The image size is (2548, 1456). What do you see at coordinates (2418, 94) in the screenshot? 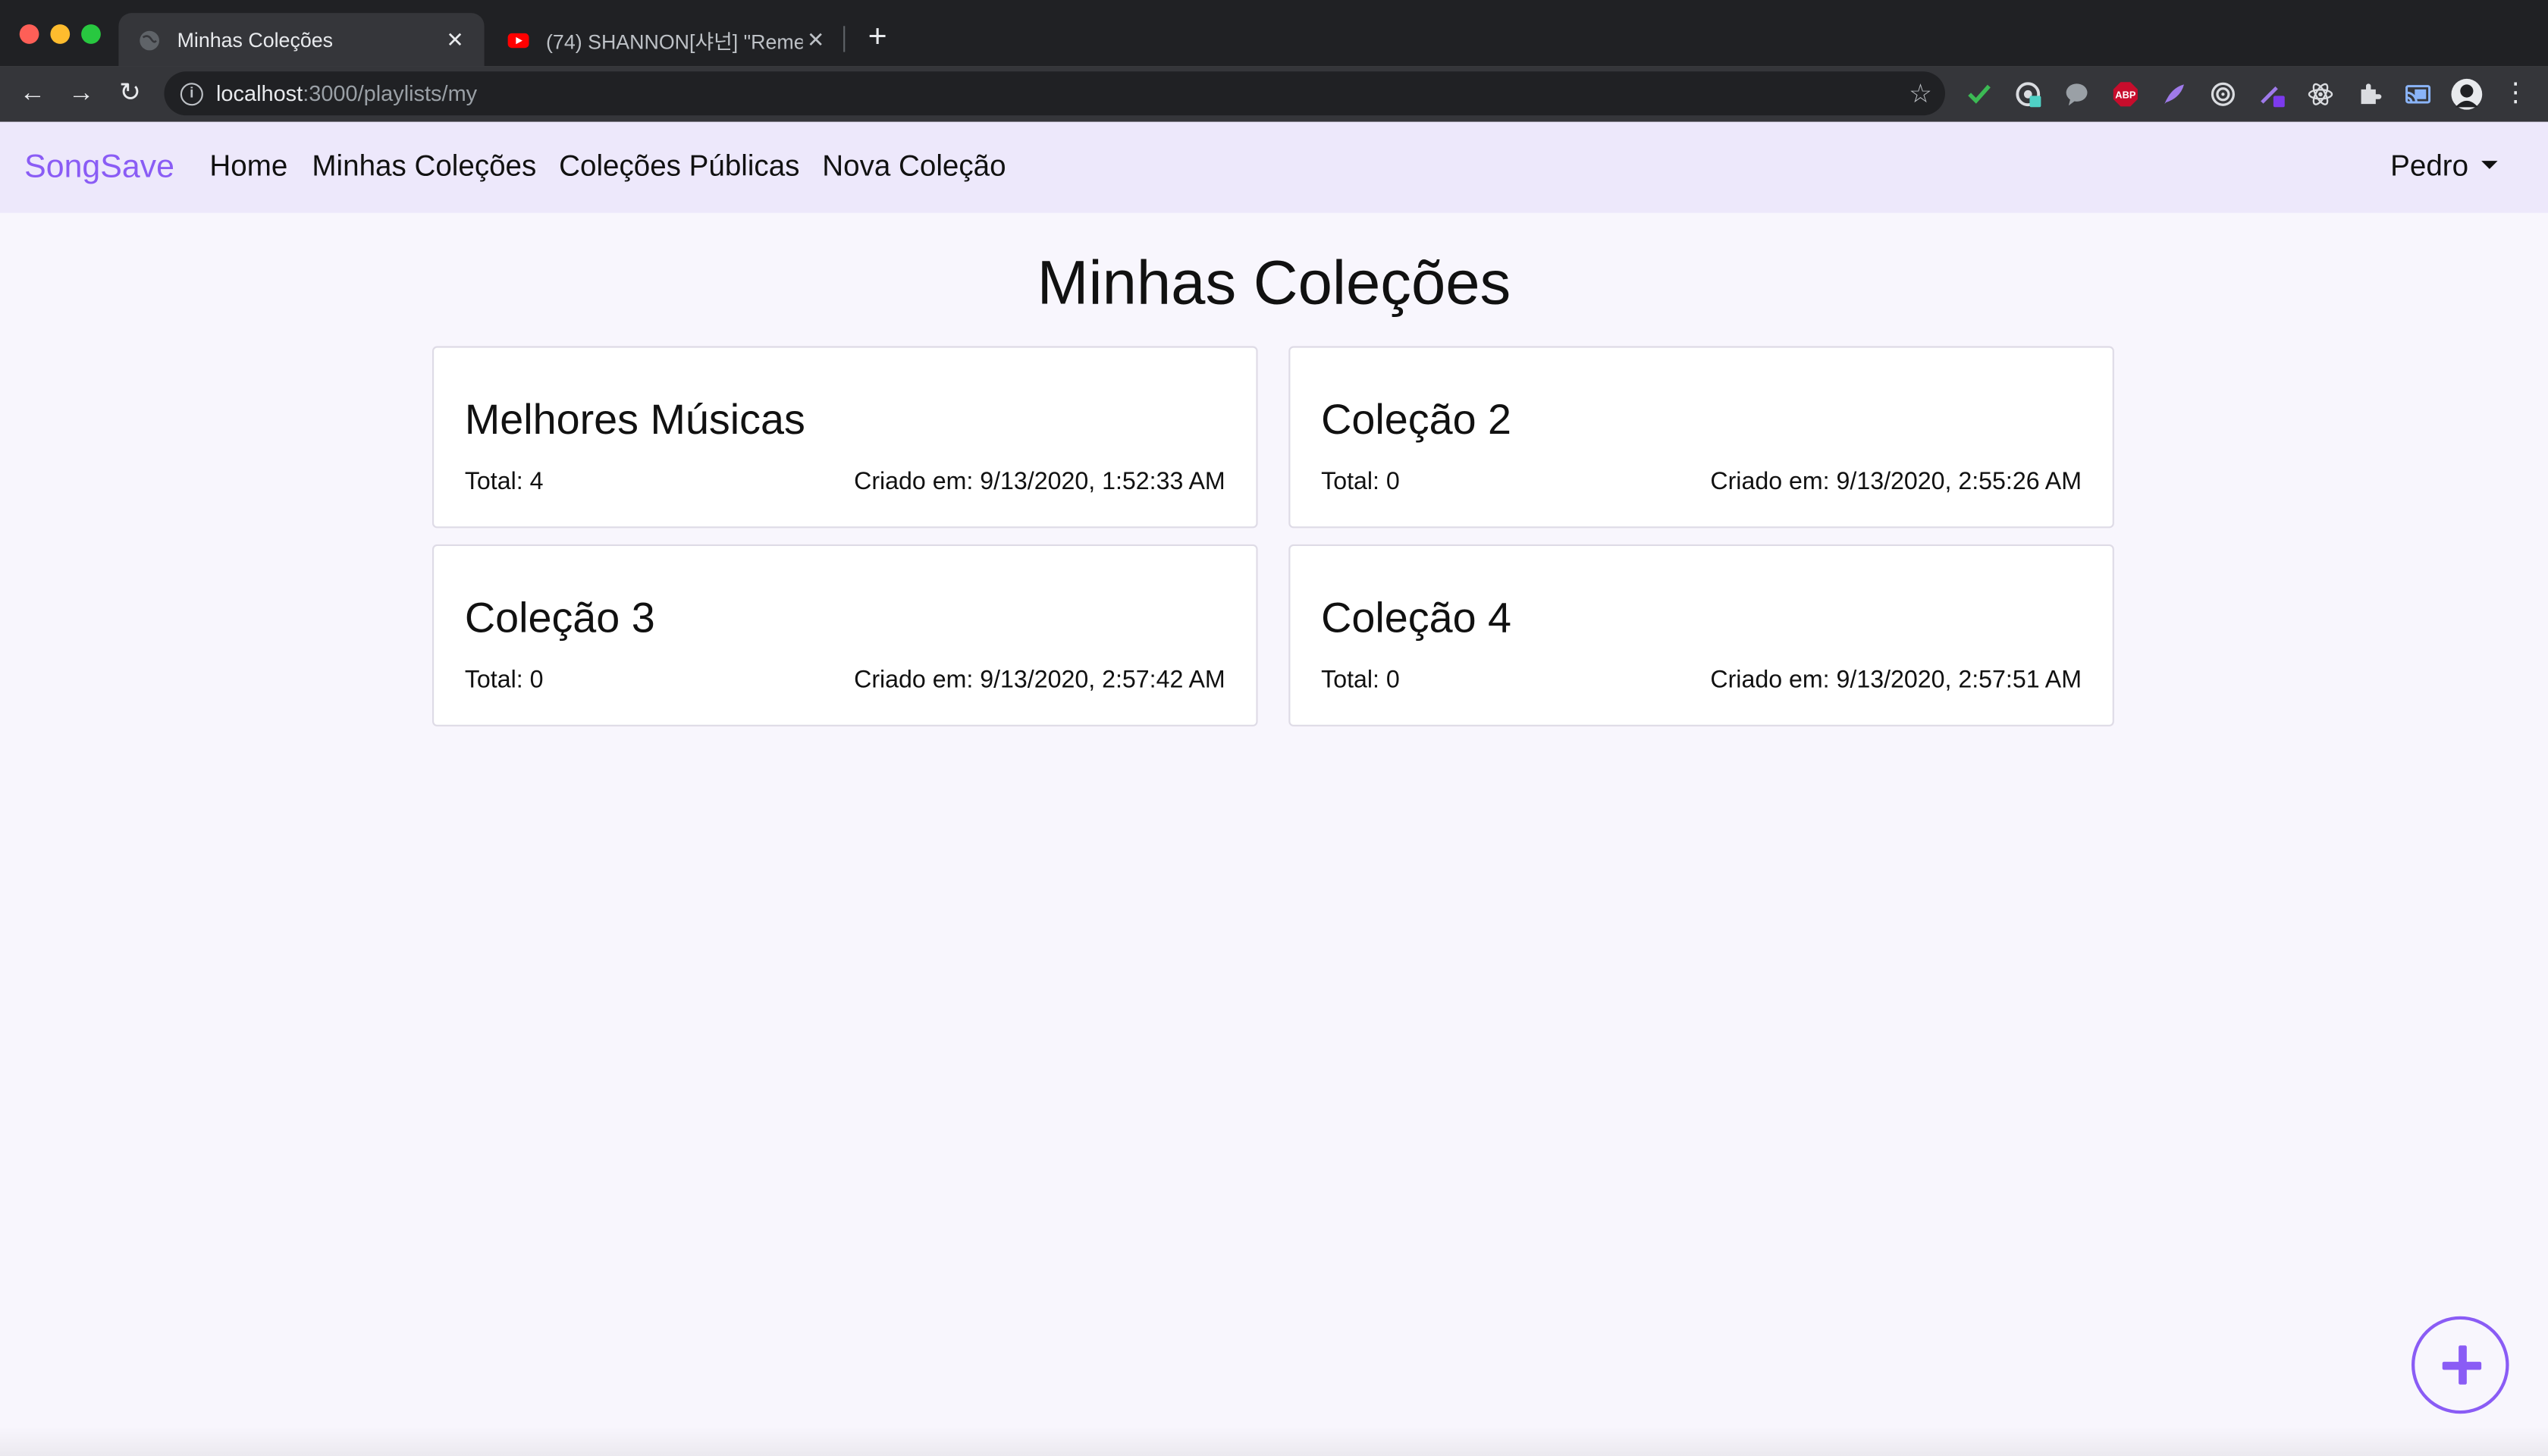
I see `cast-icon` at bounding box center [2418, 94].